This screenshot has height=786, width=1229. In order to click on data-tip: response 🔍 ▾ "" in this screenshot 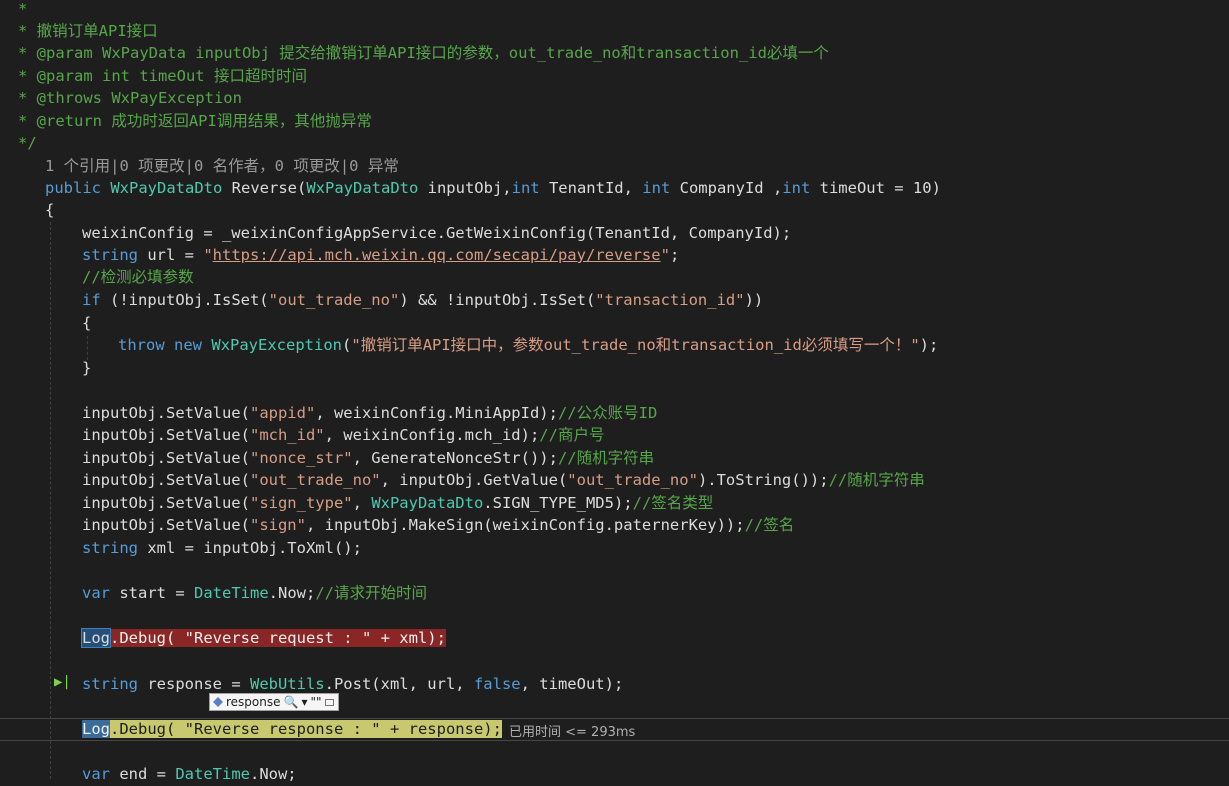, I will do `click(274, 702)`.